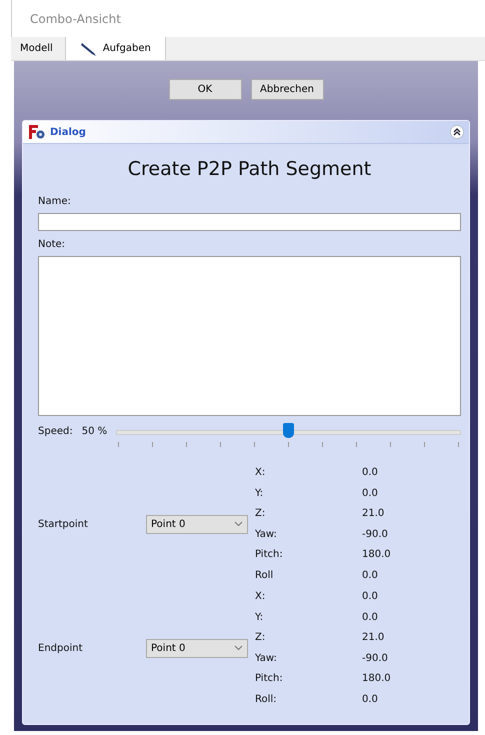 This screenshot has height=735, width=485. What do you see at coordinates (89, 48) in the screenshot?
I see `pencil-icon` at bounding box center [89, 48].